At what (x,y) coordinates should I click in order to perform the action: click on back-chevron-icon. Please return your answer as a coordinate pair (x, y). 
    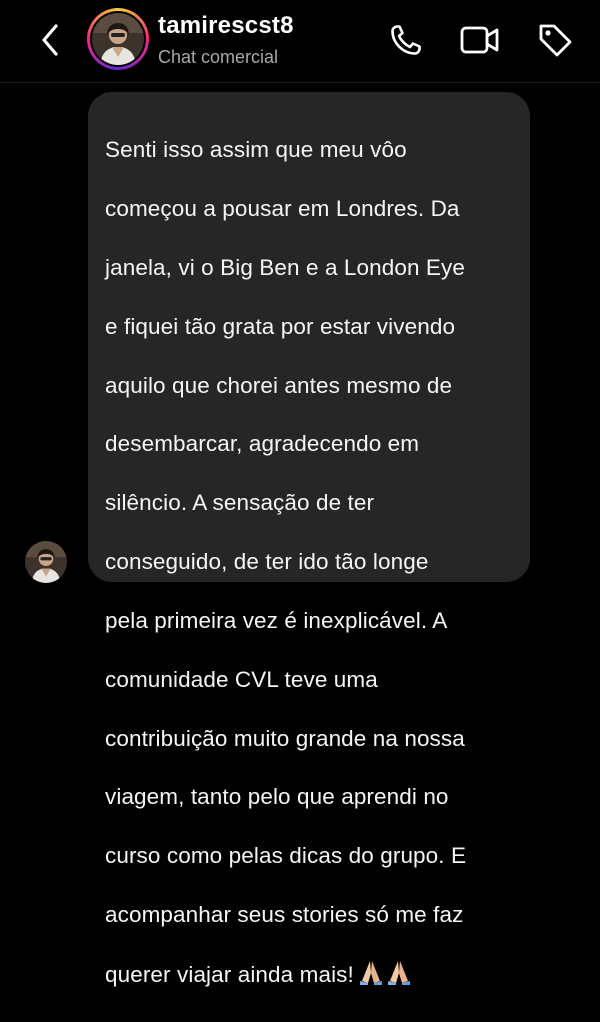
    Looking at the image, I should click on (50, 40).